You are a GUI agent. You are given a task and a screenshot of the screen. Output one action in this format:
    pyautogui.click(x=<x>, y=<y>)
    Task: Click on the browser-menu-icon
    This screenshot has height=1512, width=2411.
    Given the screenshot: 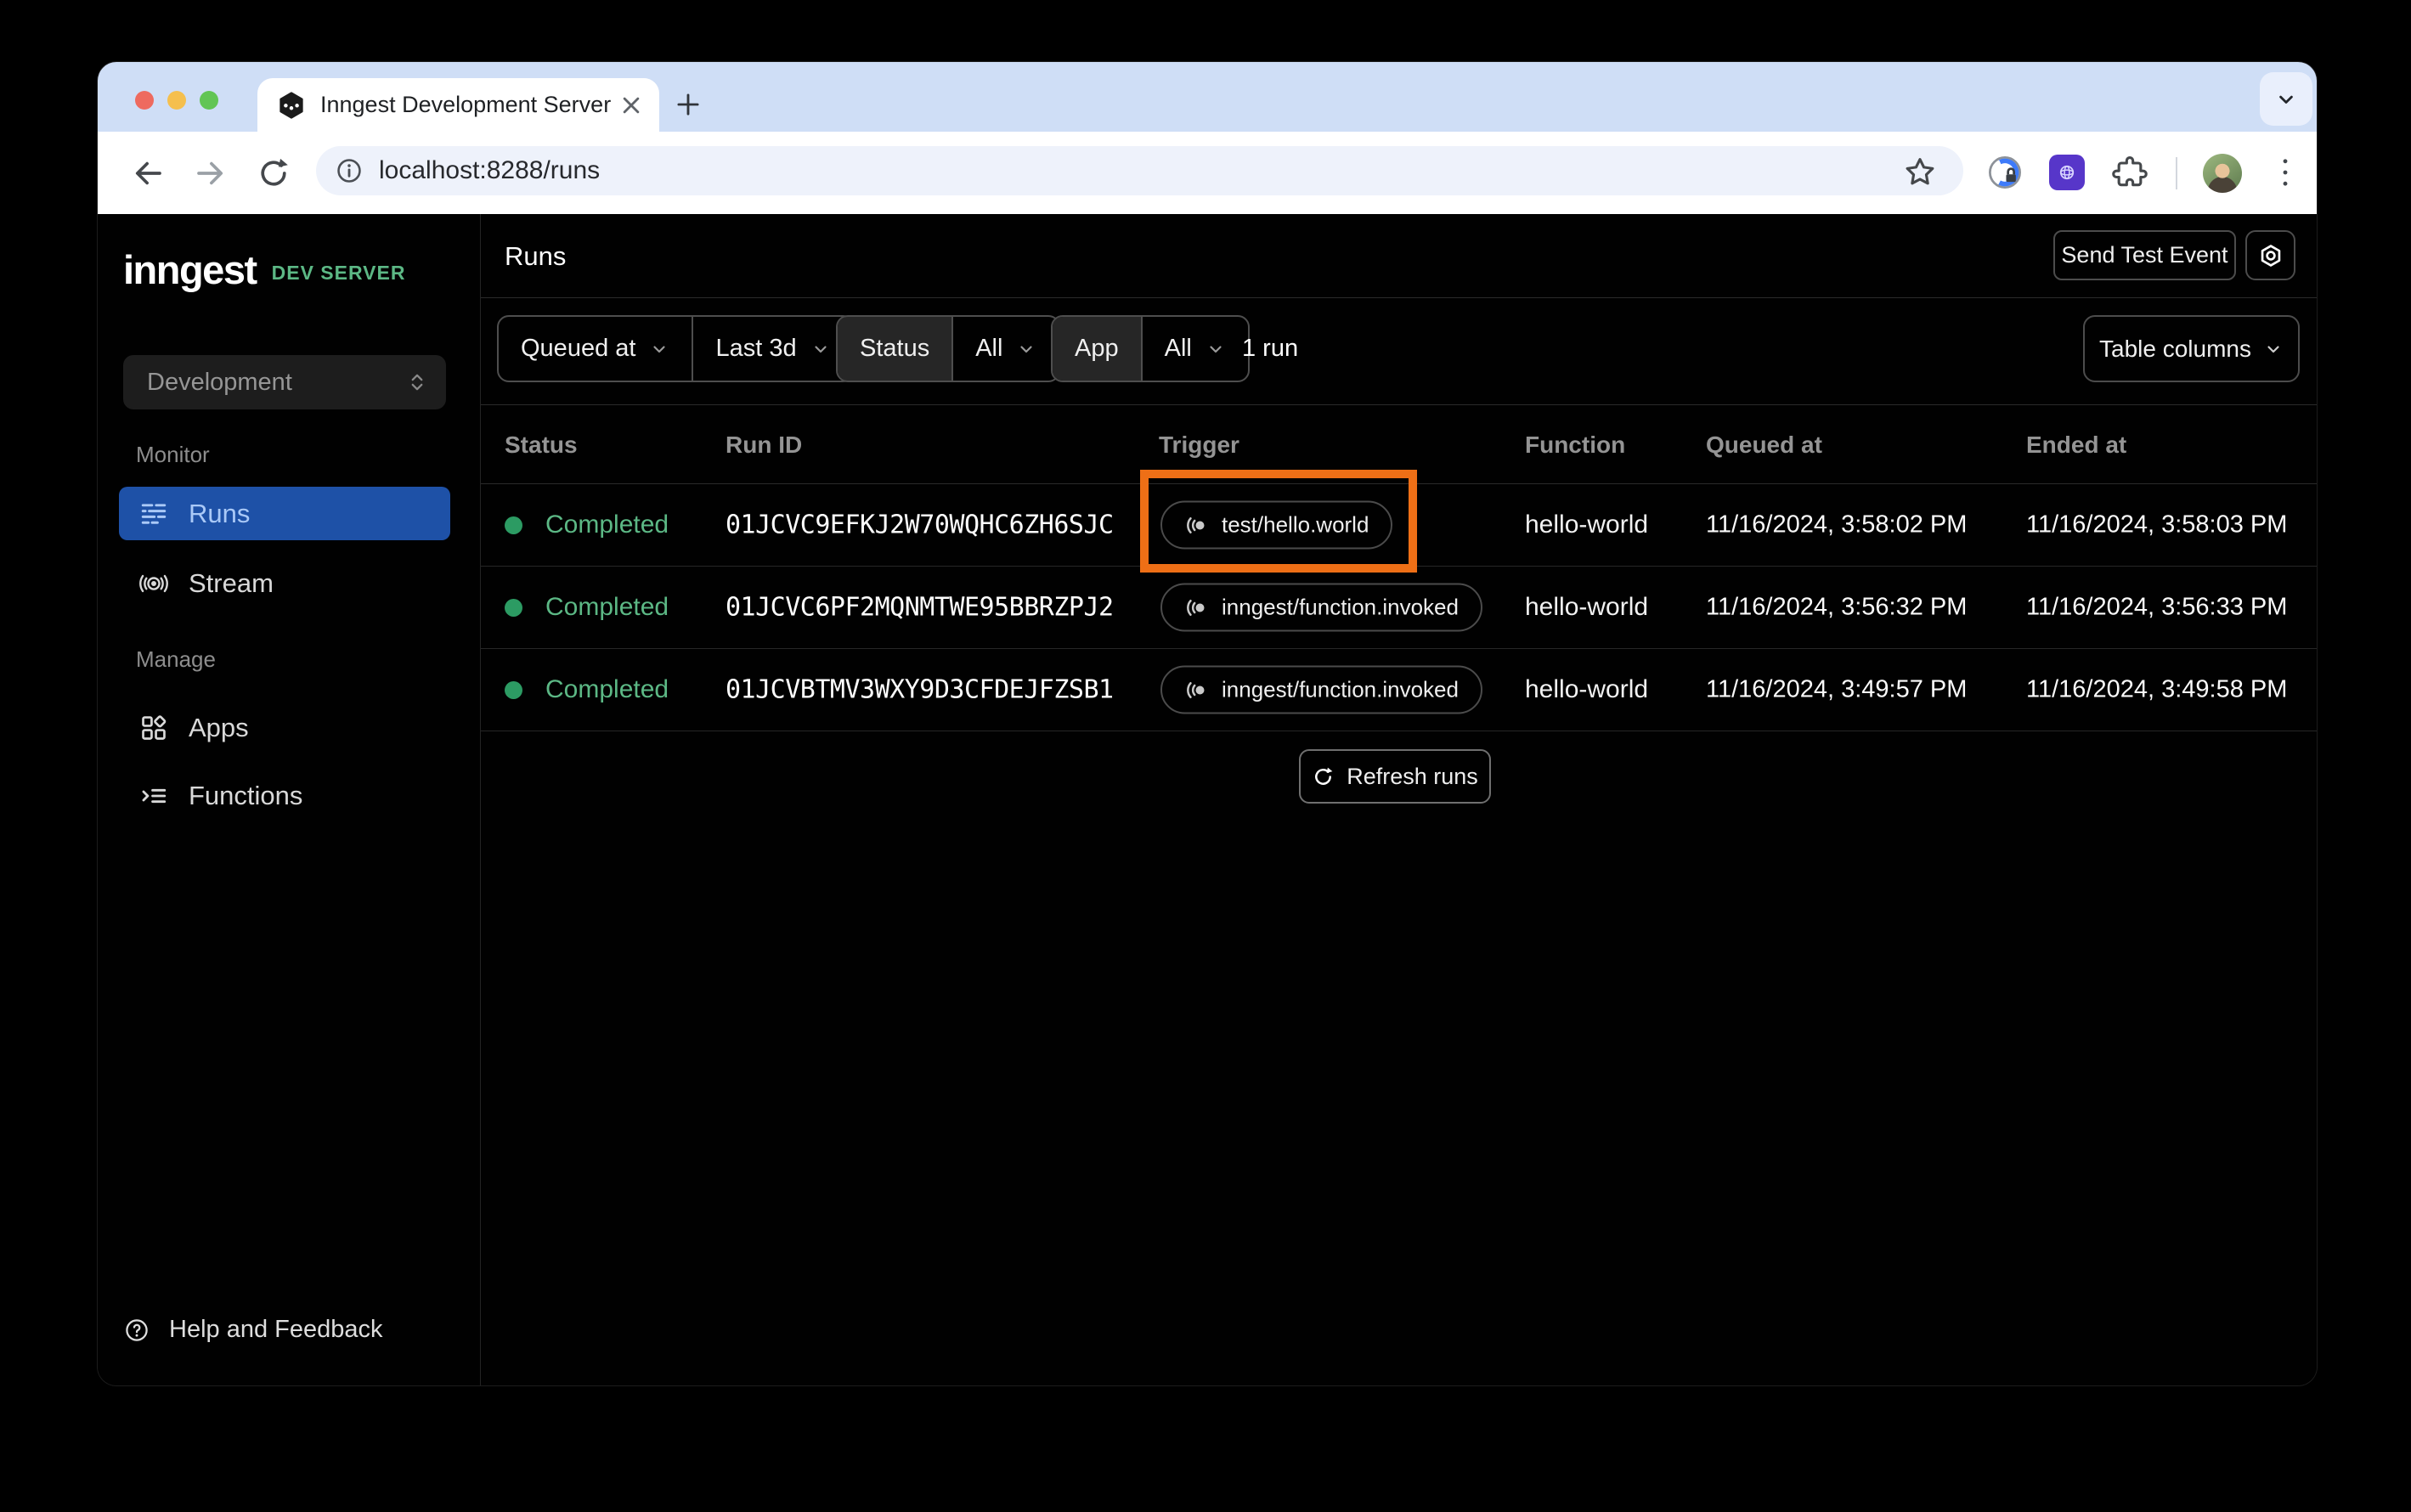 What is the action you would take?
    pyautogui.click(x=2285, y=172)
    